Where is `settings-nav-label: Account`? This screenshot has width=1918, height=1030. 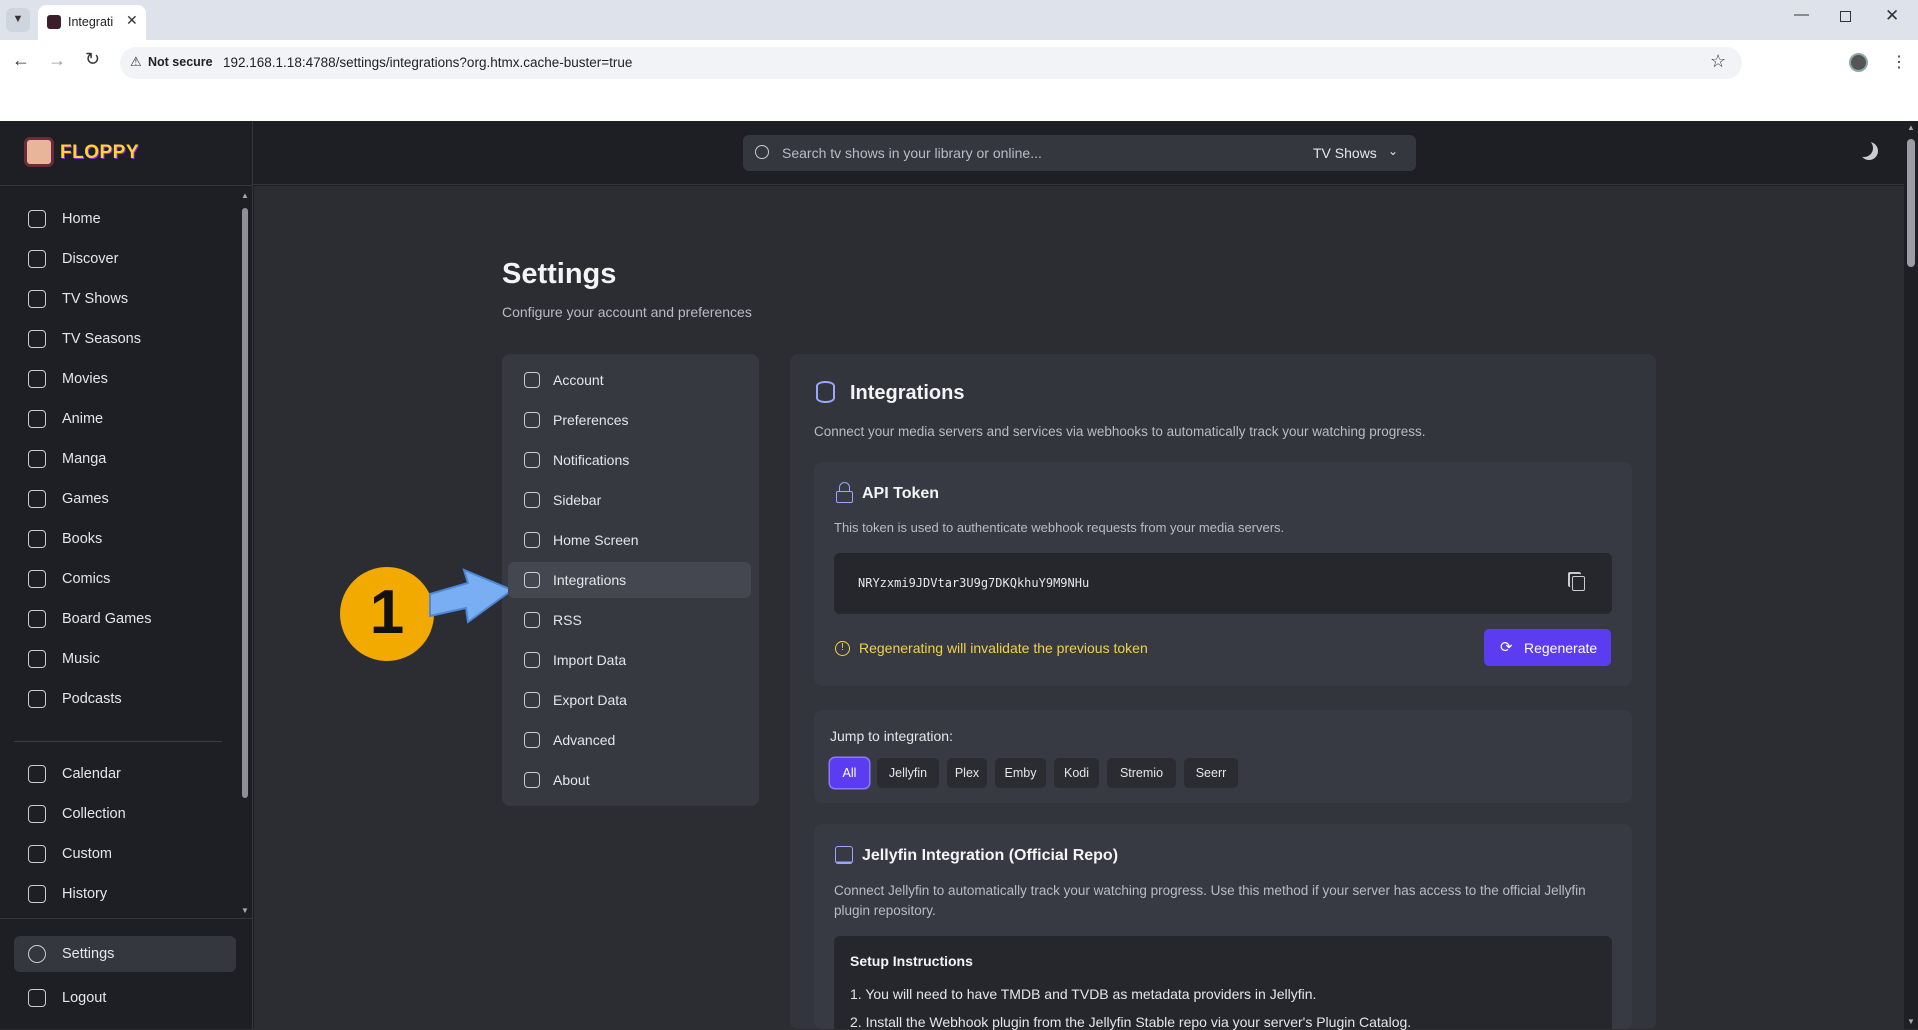
settings-nav-label: Account is located at coordinates (578, 380).